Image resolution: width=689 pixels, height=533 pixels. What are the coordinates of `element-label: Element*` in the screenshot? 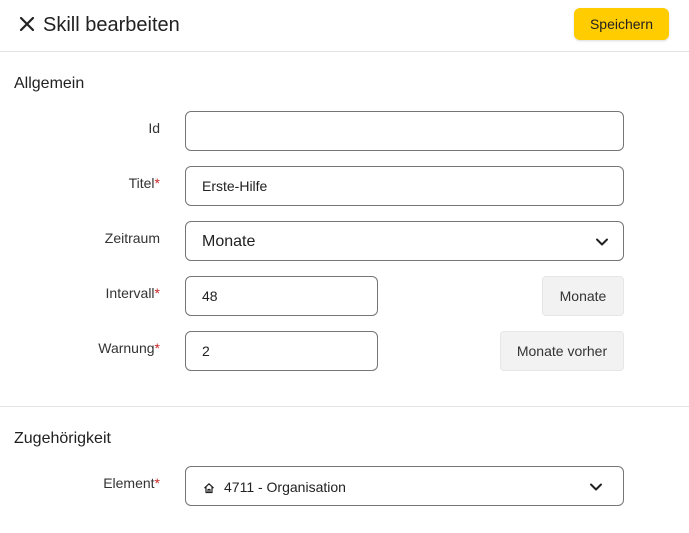 It's located at (131, 483).